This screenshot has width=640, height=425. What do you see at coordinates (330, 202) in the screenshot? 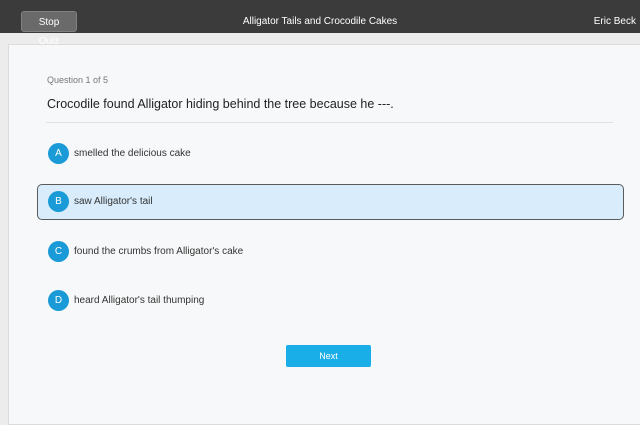
I see `answer-option-b: B saw Alligator's tail` at bounding box center [330, 202].